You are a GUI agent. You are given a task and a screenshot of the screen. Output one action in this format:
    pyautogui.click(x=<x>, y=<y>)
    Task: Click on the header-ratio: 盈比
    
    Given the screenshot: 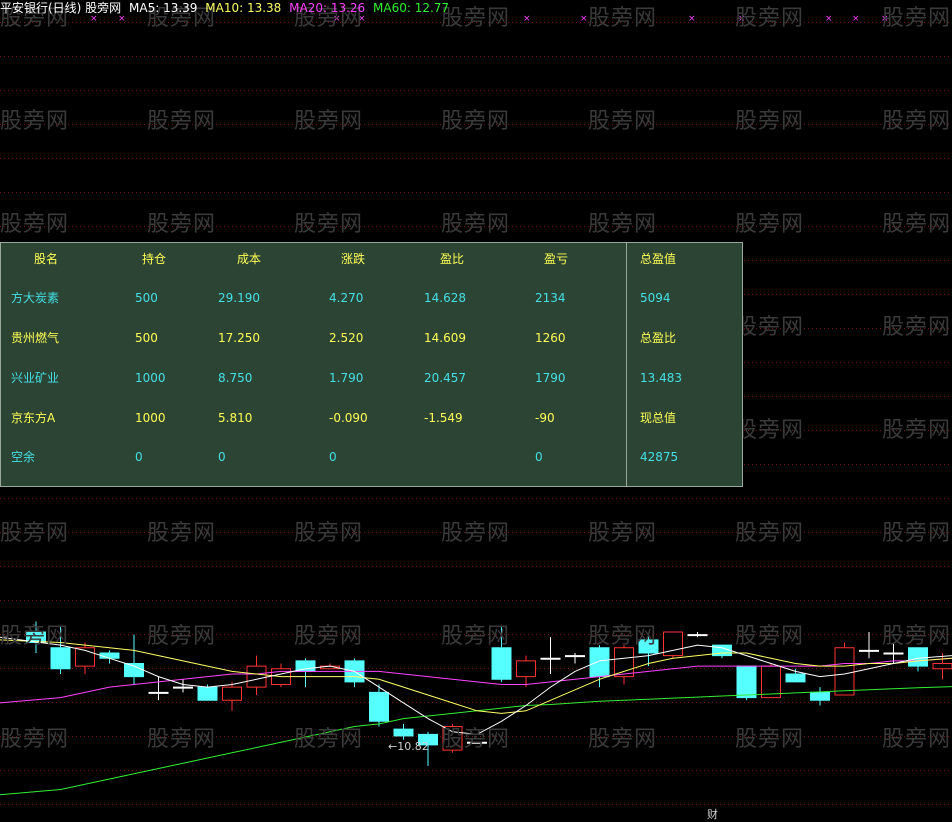 What is the action you would take?
    pyautogui.click(x=452, y=259)
    